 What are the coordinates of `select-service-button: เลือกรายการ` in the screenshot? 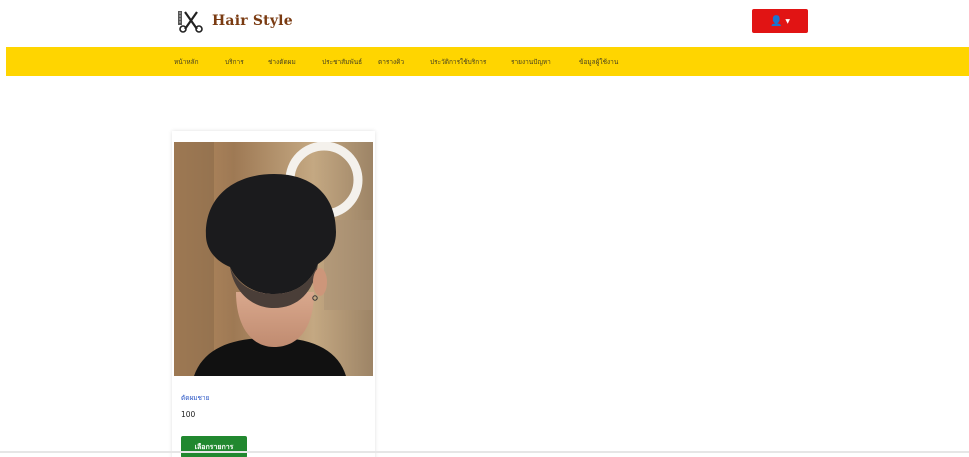 It's located at (214, 446).